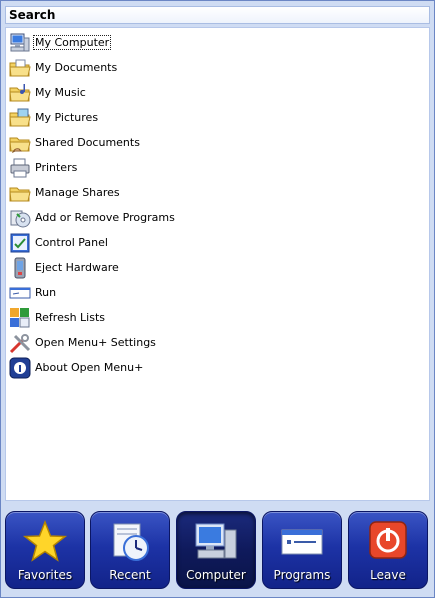  I want to click on menu-item-add-remove-programs: Add or Remove Programs, so click(206, 217).